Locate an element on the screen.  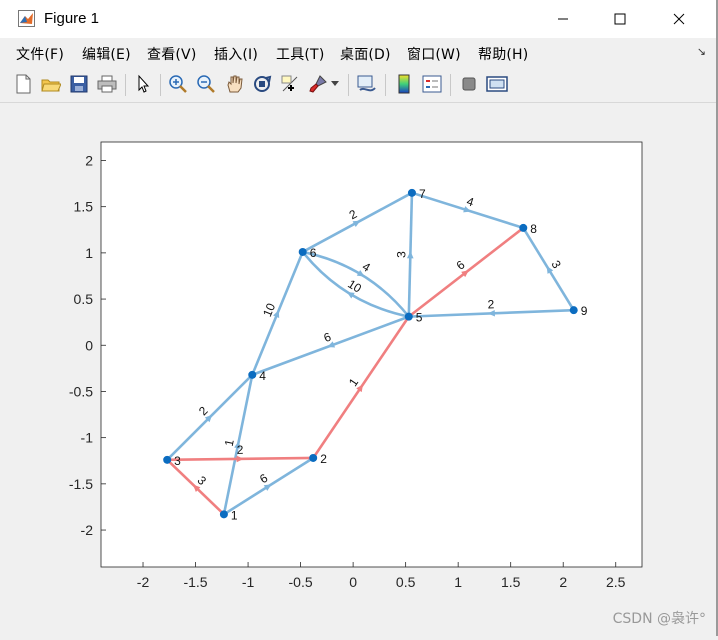
x-tick-label: 0 is located at coordinates (353, 582).